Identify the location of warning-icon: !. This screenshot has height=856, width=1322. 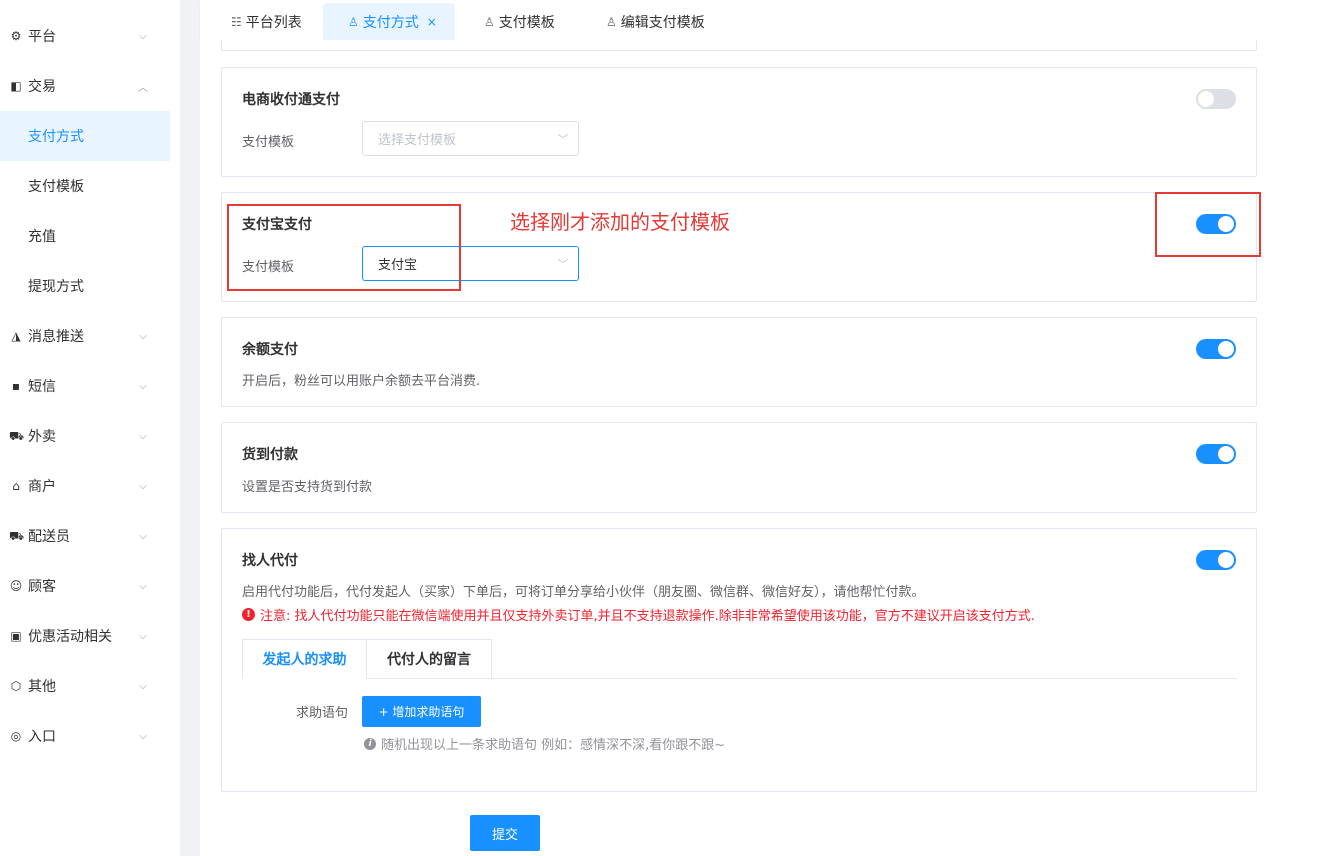
(248, 614).